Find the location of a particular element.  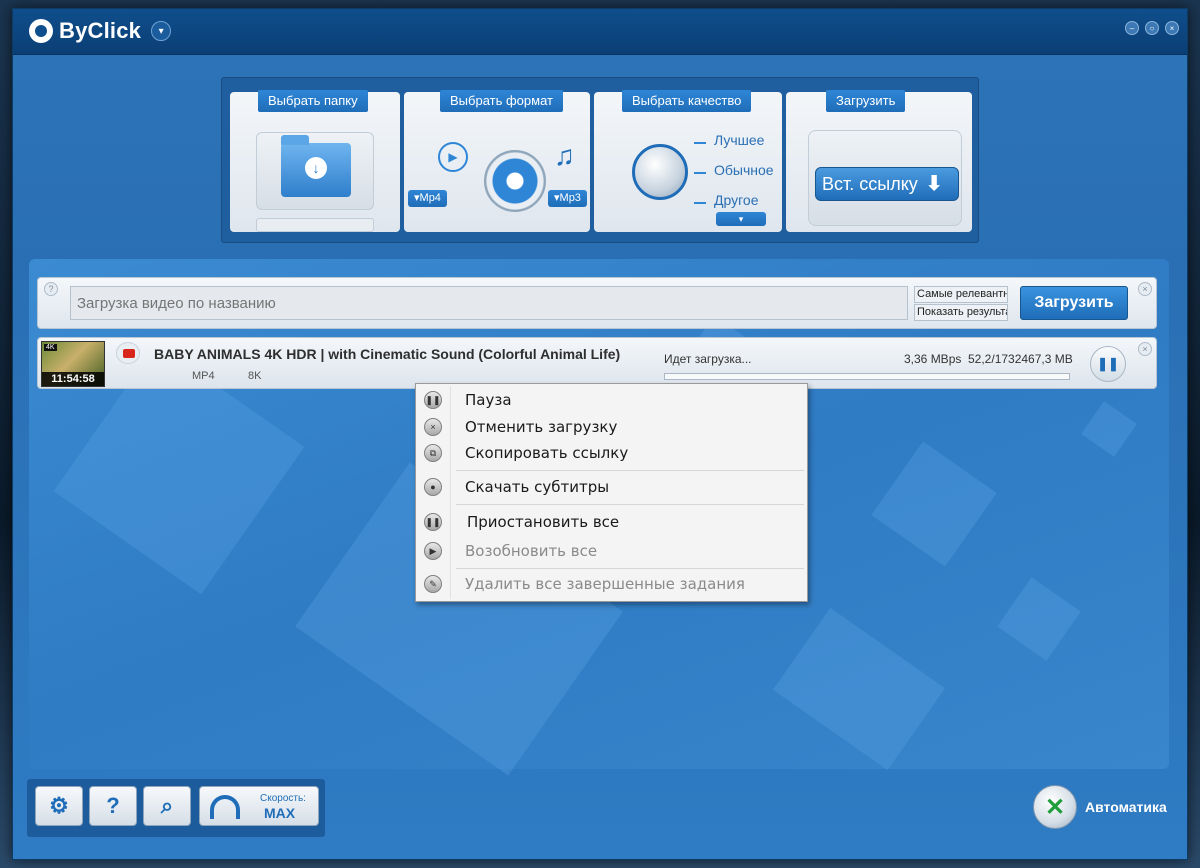

bottom-toolbar: ⚙ ? ⌕ Скорость: MAX is located at coordinates (176, 808).